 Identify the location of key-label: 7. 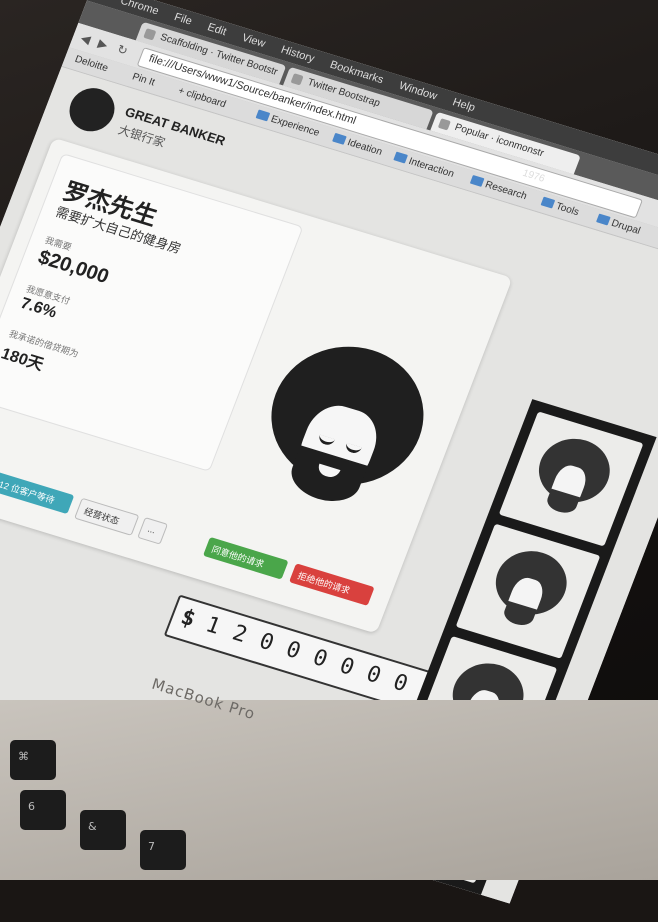
(151, 846).